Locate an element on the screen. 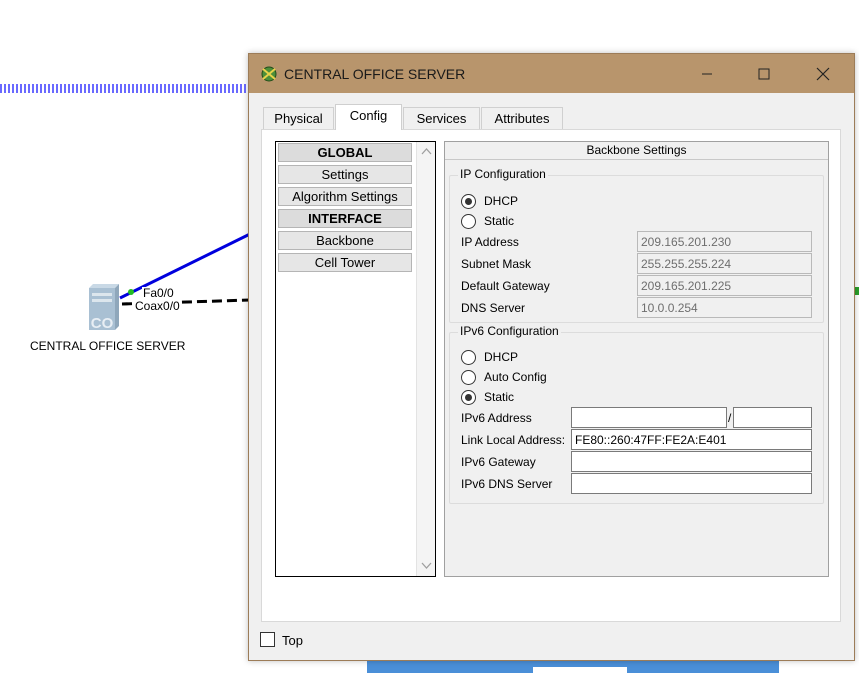 The width and height of the screenshot is (859, 673). tab-config: Config is located at coordinates (368, 117).